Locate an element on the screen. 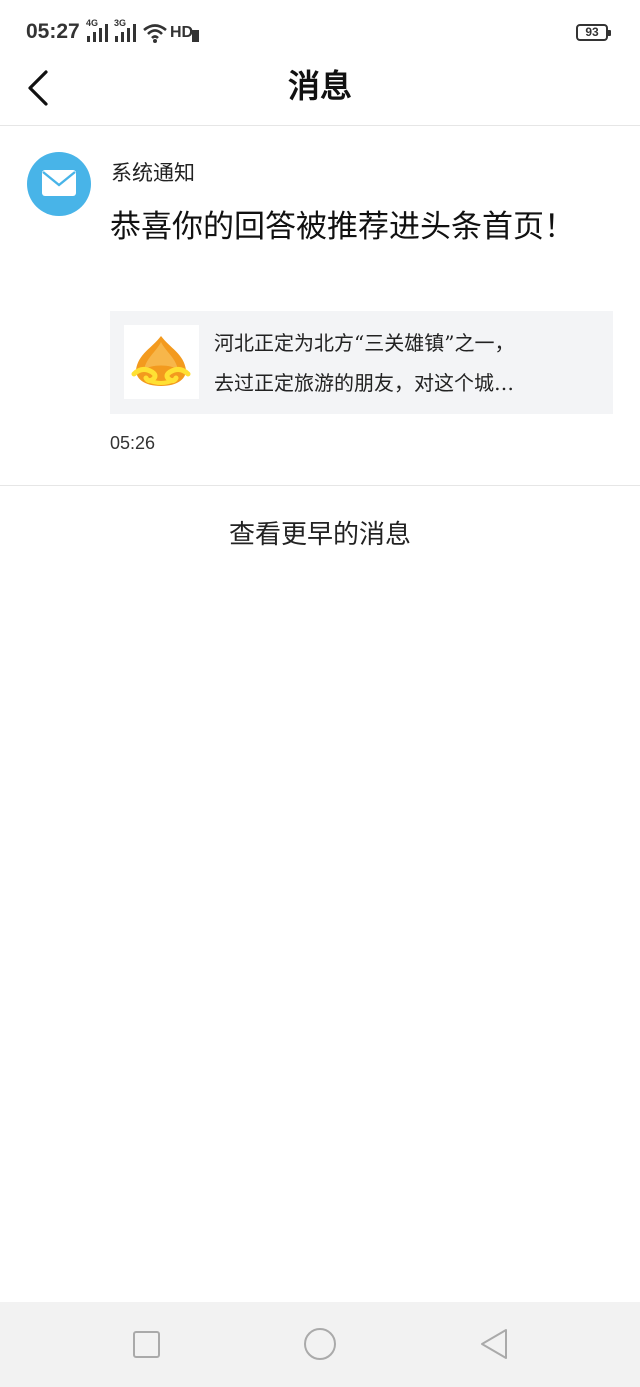  battery-icon: 93 is located at coordinates (593, 32).